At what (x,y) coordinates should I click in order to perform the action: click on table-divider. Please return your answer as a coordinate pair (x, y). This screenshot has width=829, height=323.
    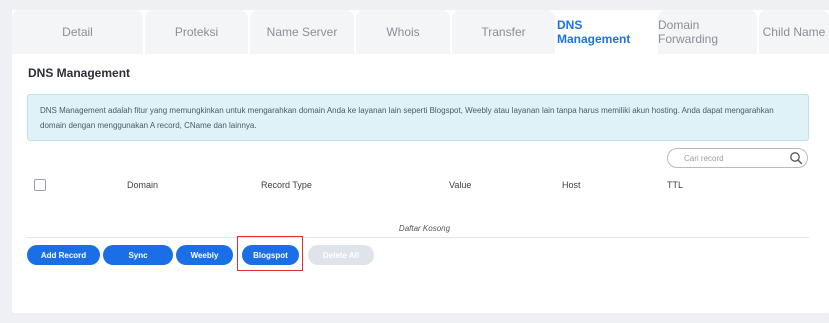
    Looking at the image, I should click on (418, 237).